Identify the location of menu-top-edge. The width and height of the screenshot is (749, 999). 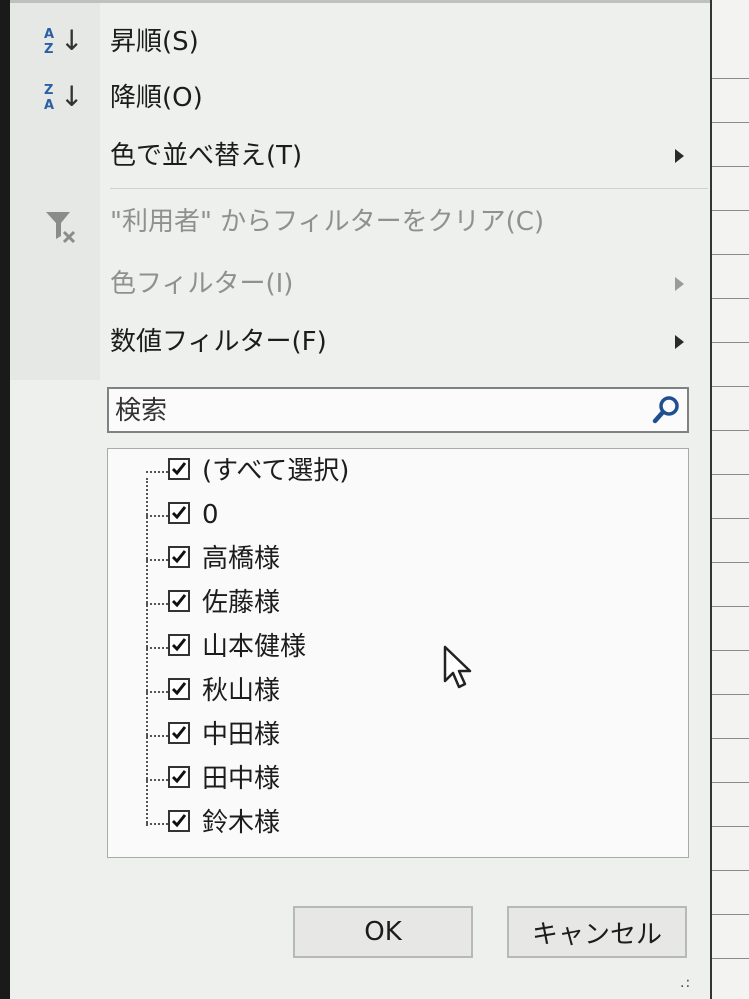
(360, 1).